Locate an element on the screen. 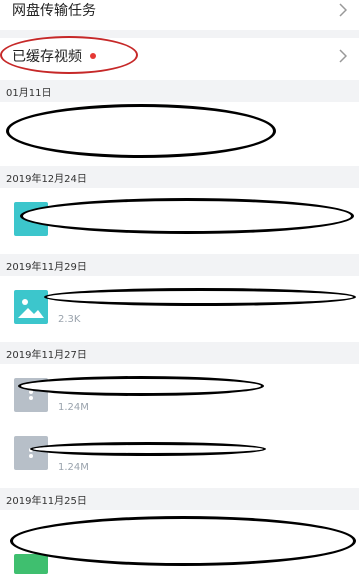  date-header: 2019年11月25日 is located at coordinates (179, 499).